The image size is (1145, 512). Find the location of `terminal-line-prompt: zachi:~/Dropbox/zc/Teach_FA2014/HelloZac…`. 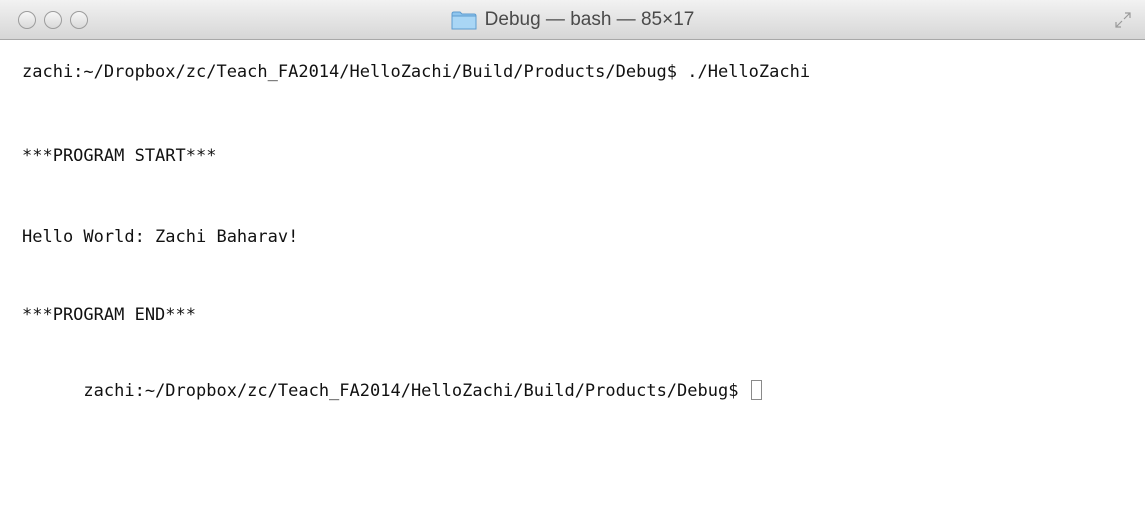

terminal-line-prompt: zachi:~/Dropbox/zc/Teach_FA2014/HelloZac… is located at coordinates (392, 378).